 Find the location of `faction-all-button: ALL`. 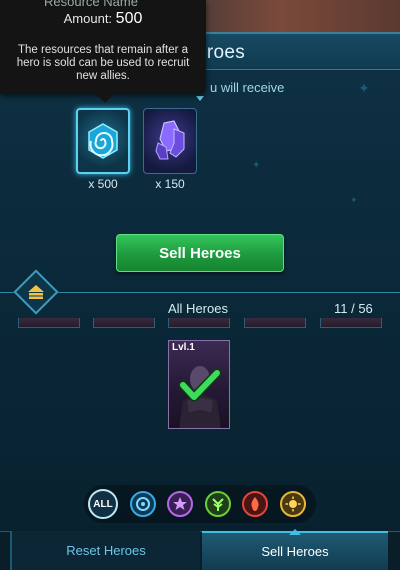

faction-all-button: ALL is located at coordinates (103, 504).